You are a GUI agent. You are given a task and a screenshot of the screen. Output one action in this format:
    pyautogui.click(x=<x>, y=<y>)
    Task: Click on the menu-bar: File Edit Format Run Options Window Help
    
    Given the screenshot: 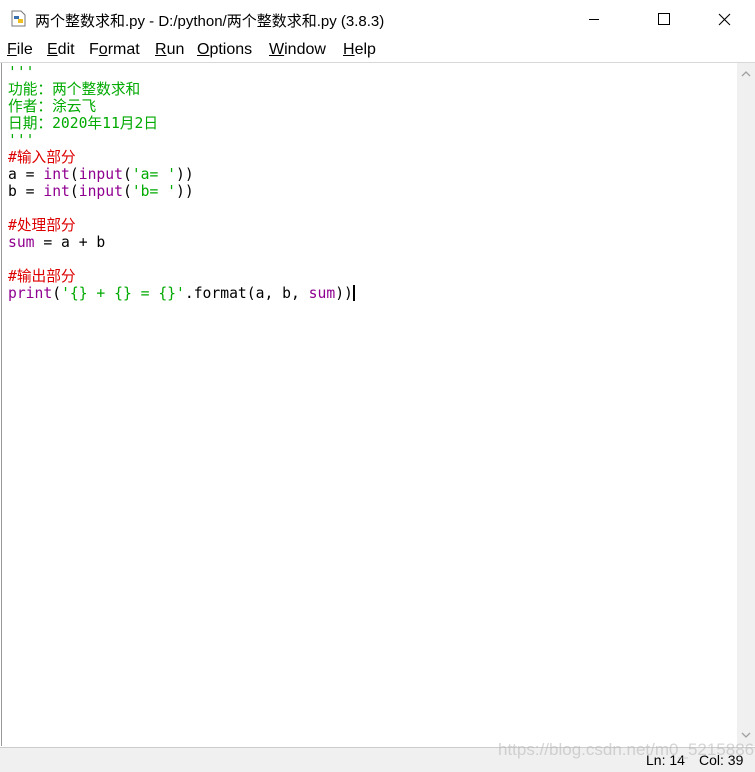 What is the action you would take?
    pyautogui.click(x=377, y=50)
    